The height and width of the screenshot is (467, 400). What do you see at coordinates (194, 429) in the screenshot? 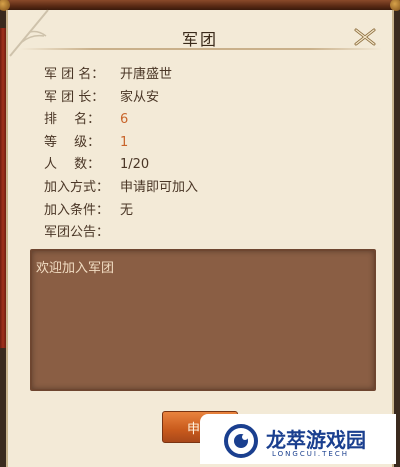
I see `apply-button-label: 申` at bounding box center [194, 429].